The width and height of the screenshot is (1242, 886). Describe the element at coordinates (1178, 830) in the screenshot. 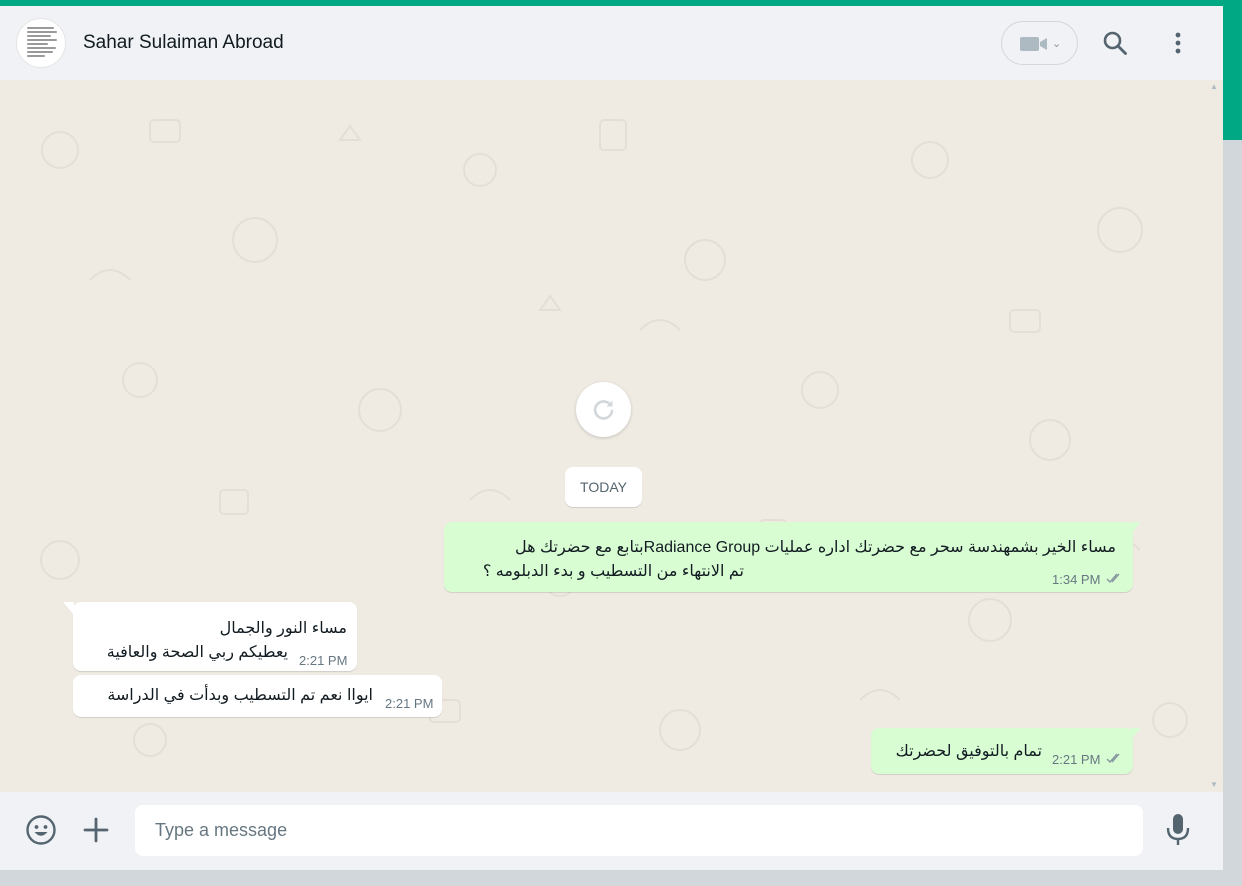

I see `microphone-icon` at that location.